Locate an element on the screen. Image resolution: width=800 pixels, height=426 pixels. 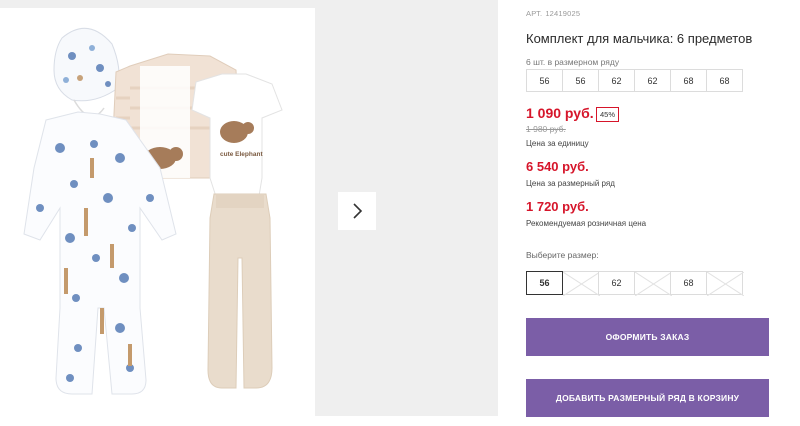
range-price-note: Цена за размерный ряд is located at coordinates (570, 183).